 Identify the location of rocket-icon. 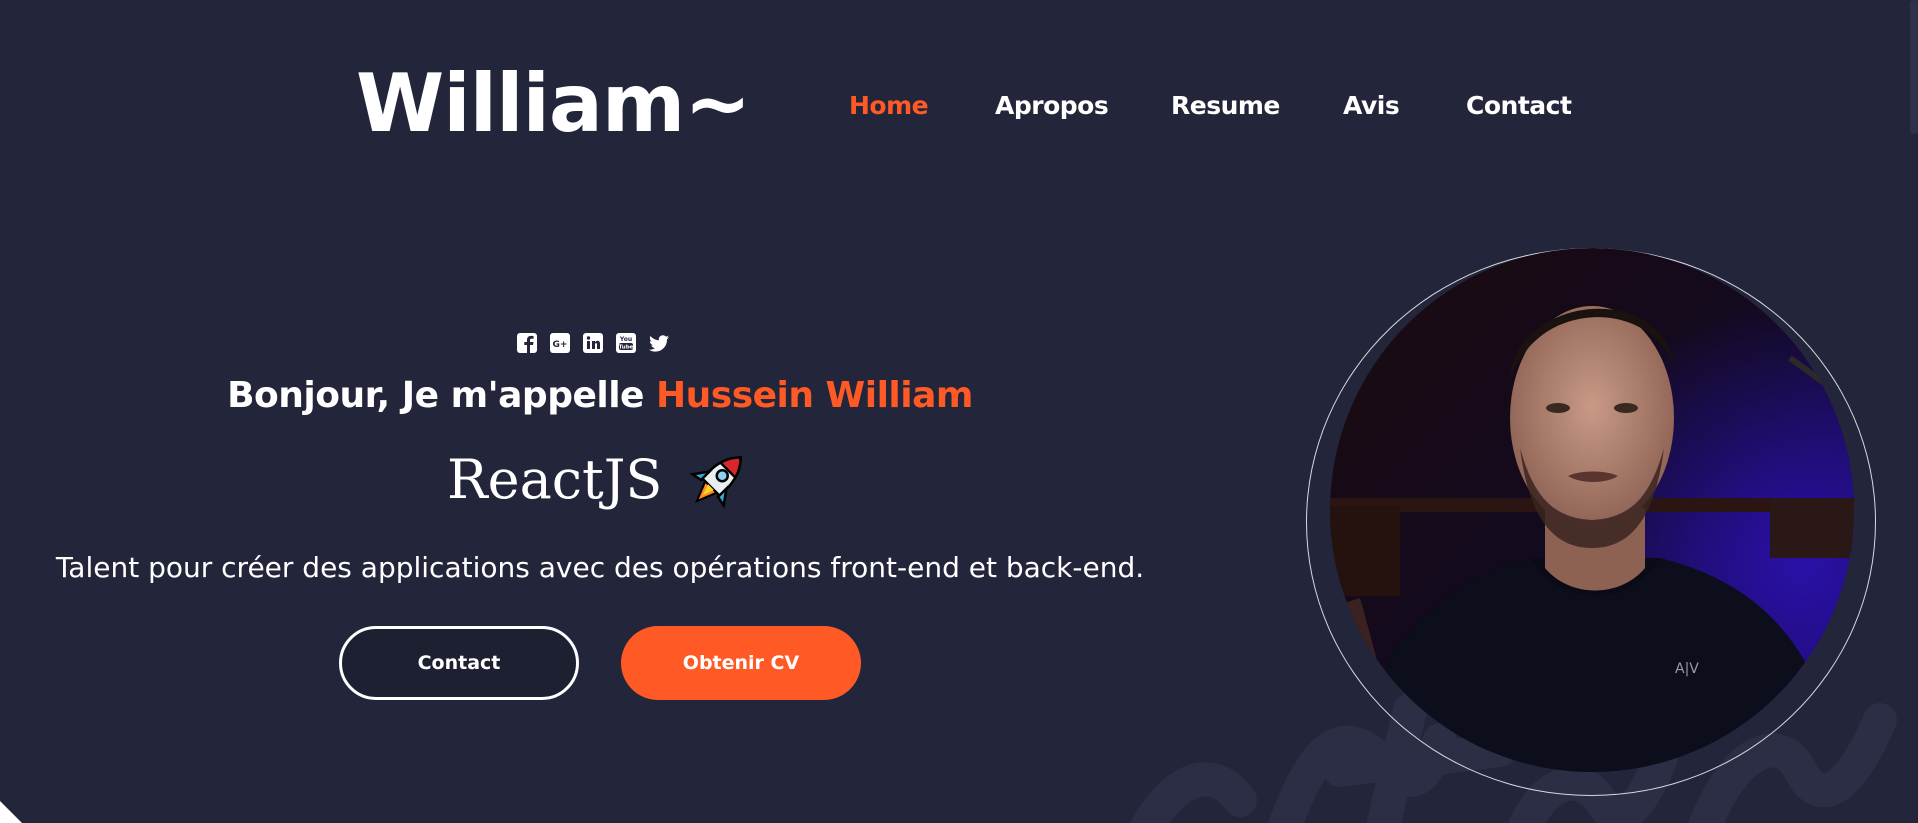
(716, 482).